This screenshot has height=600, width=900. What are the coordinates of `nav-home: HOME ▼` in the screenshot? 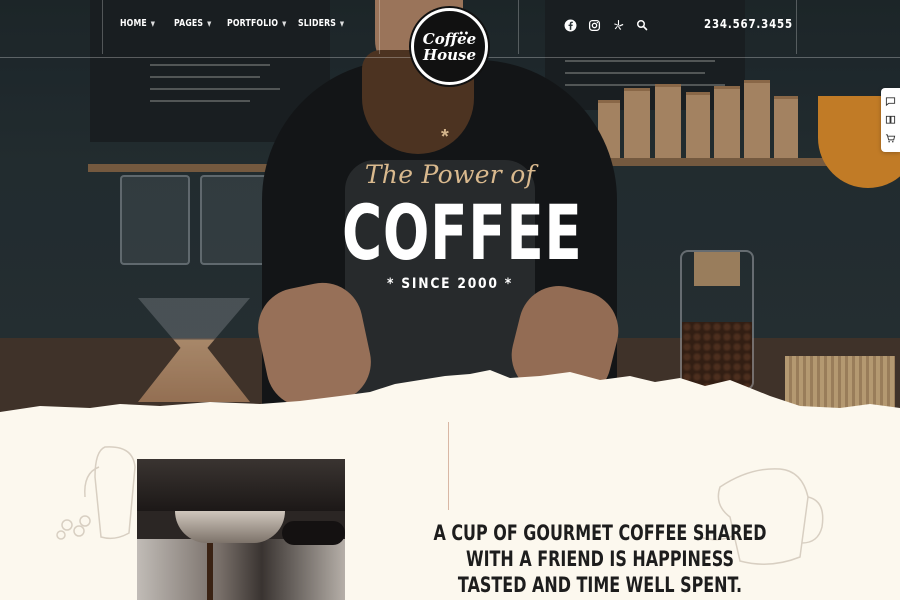 It's located at (141, 23).